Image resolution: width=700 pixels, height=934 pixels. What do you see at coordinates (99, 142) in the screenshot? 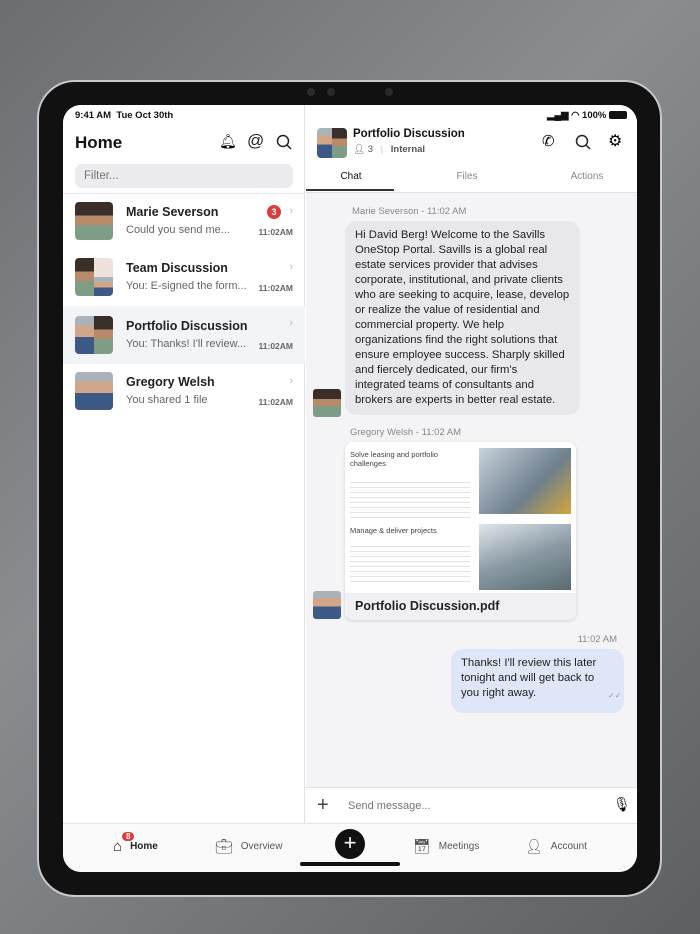
I see `page-title: Home` at bounding box center [99, 142].